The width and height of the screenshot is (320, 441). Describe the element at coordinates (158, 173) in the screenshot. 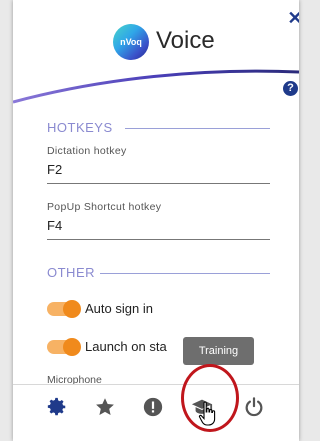

I see `dictation-hotkey-field: F2` at that location.